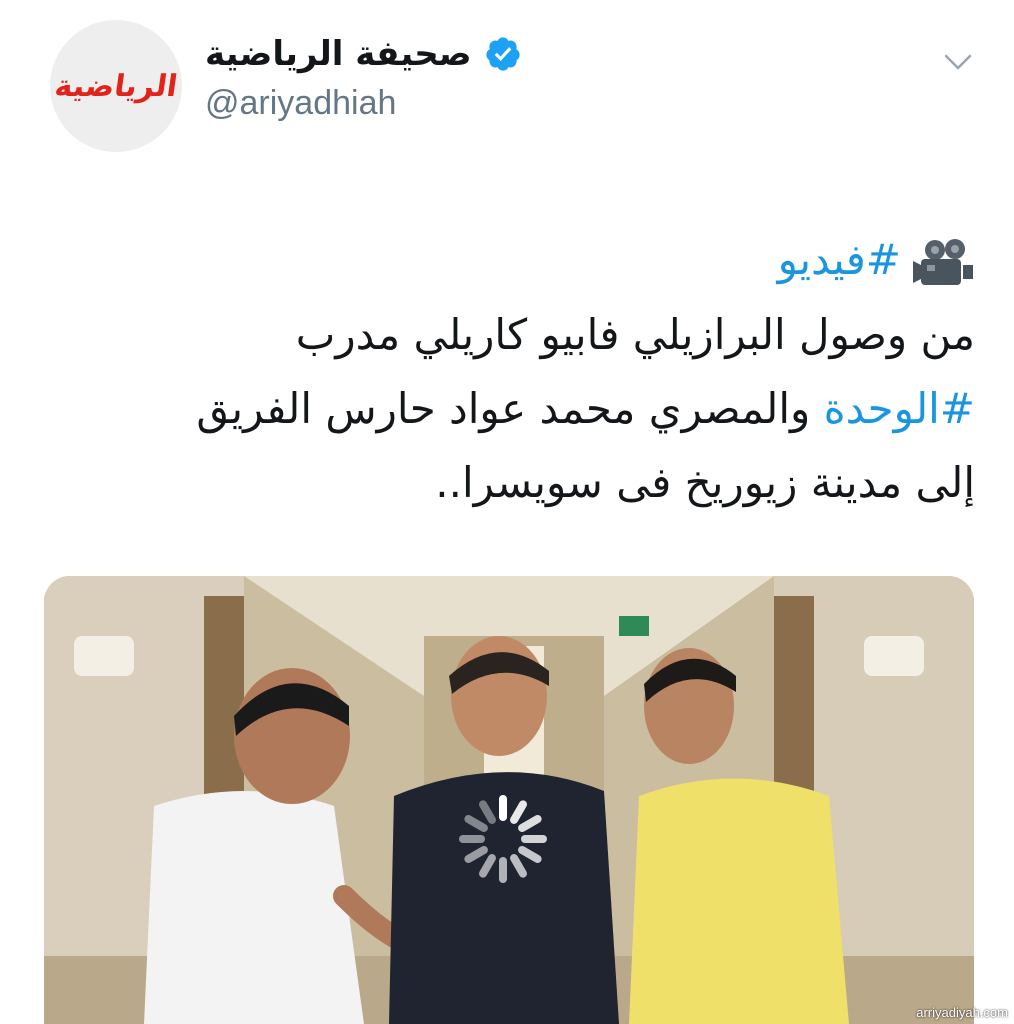  I want to click on avatar-logo: الرياضية, so click(116, 86).